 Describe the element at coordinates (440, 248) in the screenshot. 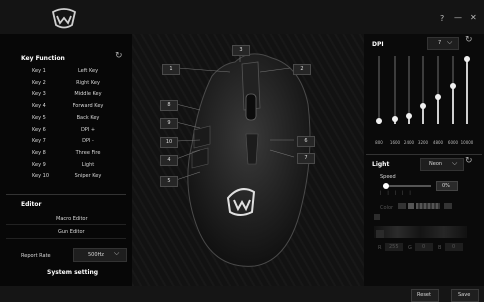

I see `b-label: B` at that location.